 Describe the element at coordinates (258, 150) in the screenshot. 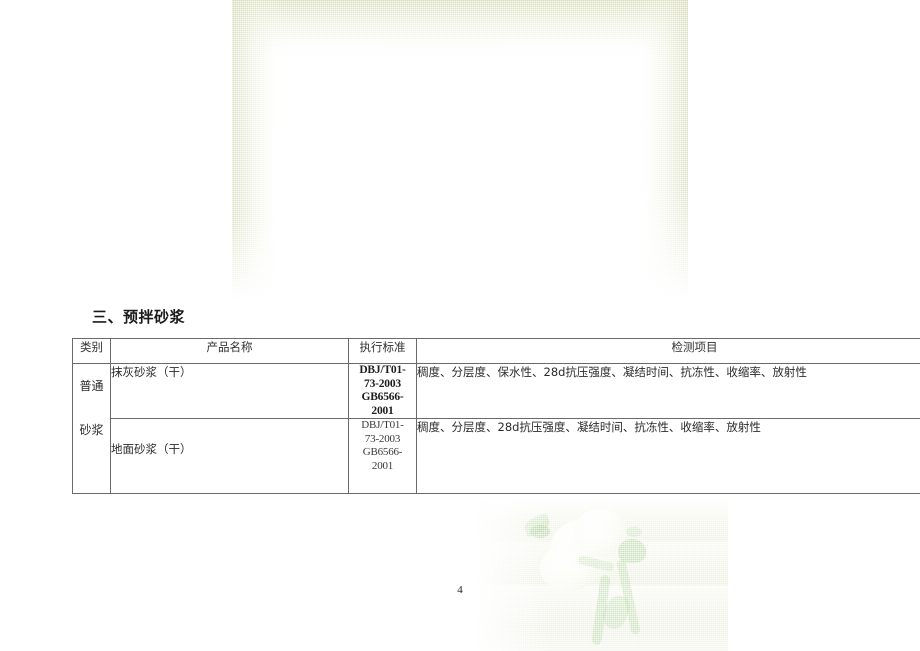

I see `watermark-band-left` at that location.